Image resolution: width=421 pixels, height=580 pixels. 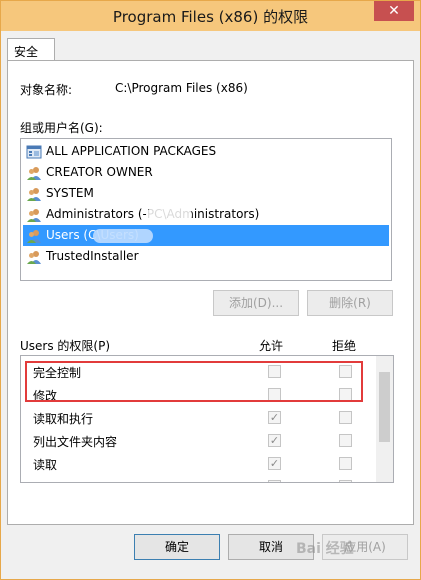 I want to click on deny-header: 拒绝, so click(x=344, y=346).